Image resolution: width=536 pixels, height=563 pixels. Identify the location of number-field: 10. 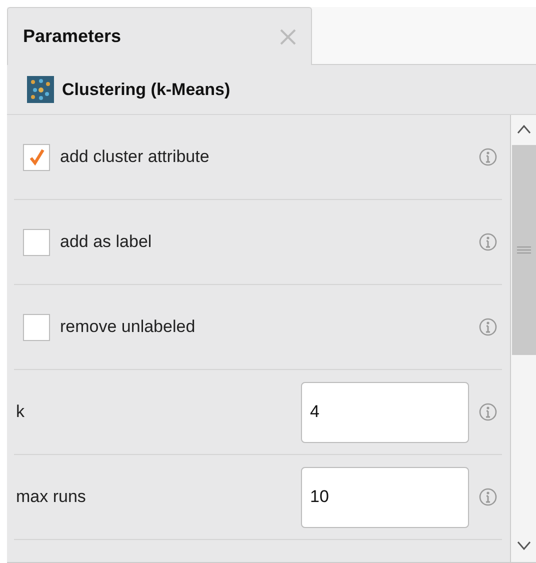
(385, 497).